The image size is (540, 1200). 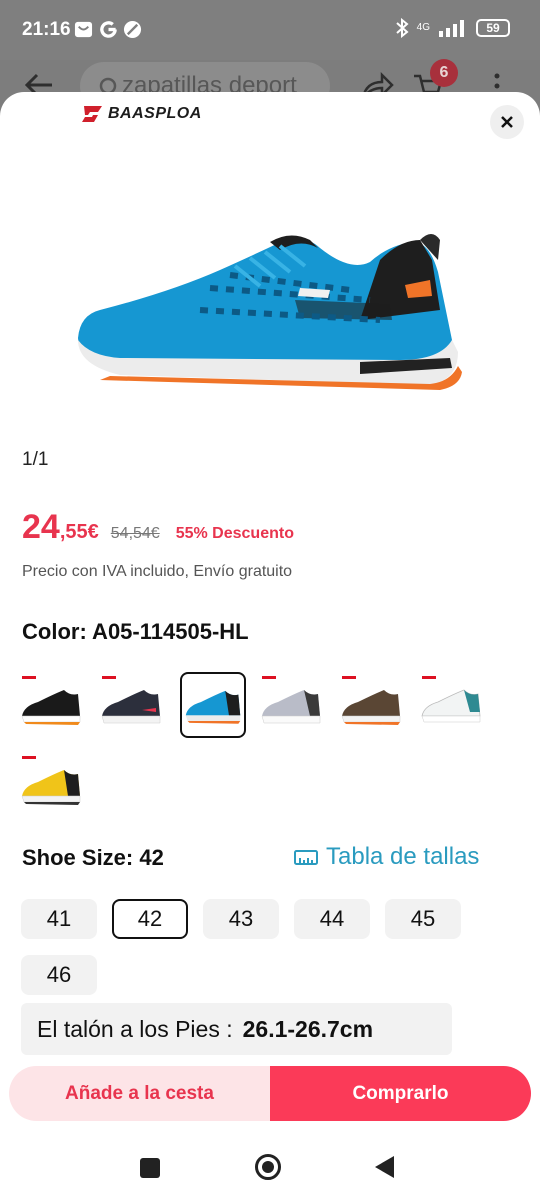 I want to click on color-swatch-yellow-black, so click(x=51, y=785).